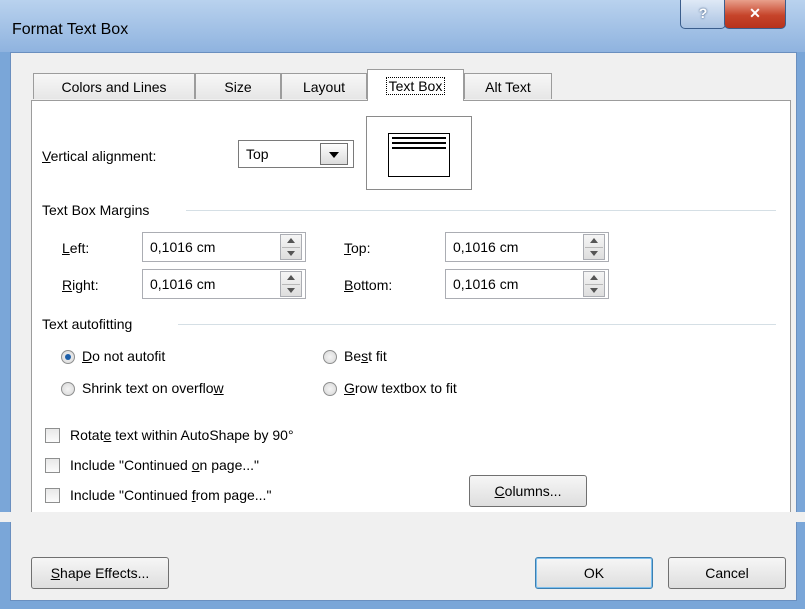  I want to click on right-margin-spinner-icon, so click(291, 284).